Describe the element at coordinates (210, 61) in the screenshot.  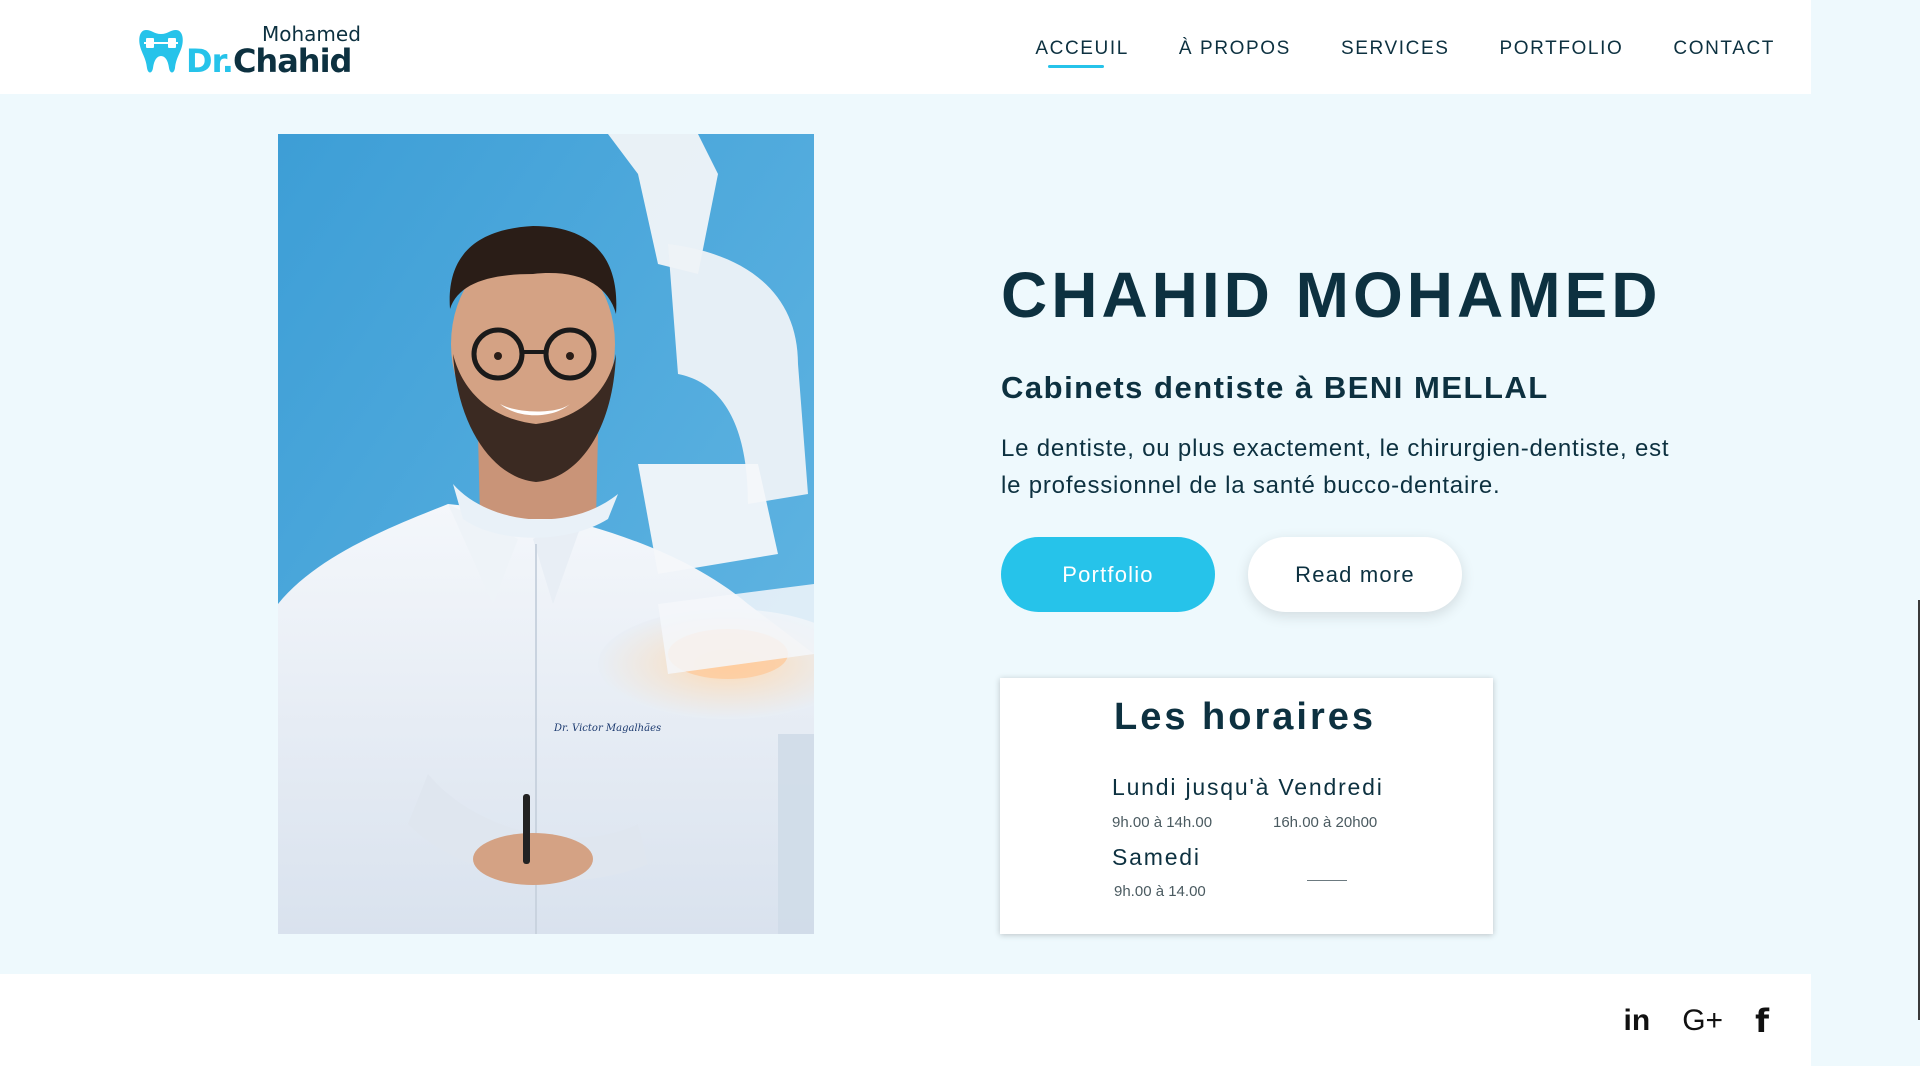
I see `logo-prefix: Dr.` at that location.